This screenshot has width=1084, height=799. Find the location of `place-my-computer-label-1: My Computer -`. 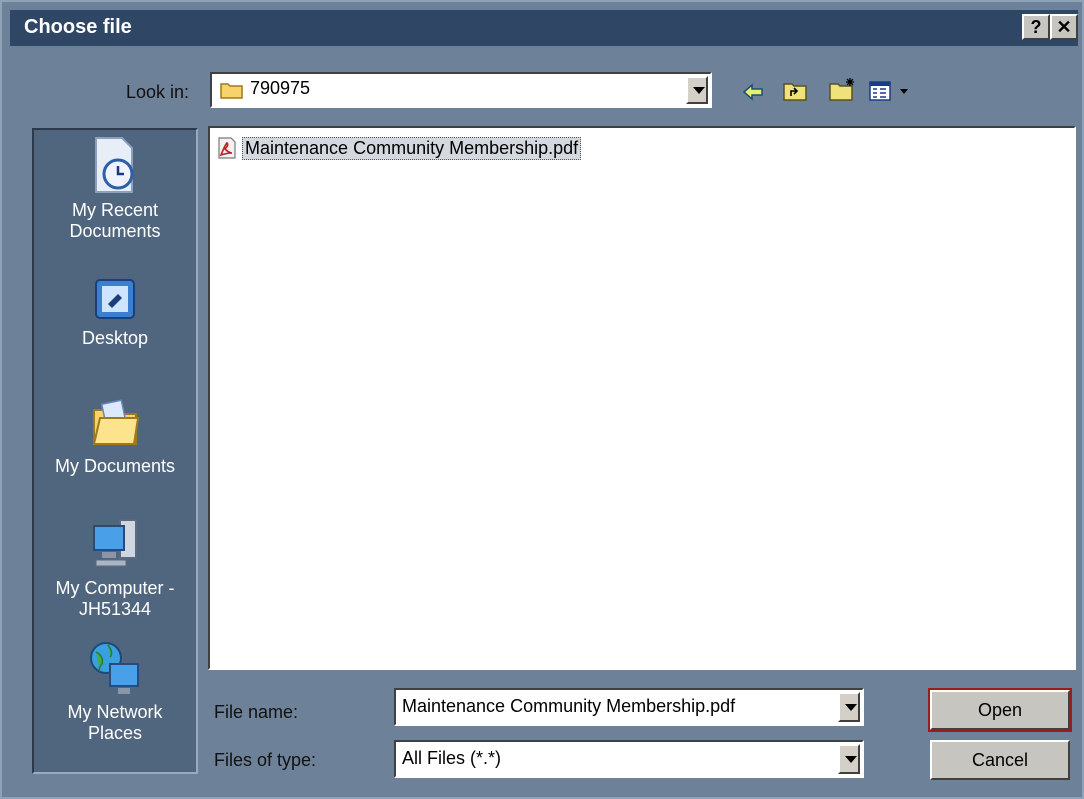

place-my-computer-label-1: My Computer - is located at coordinates (115, 588).